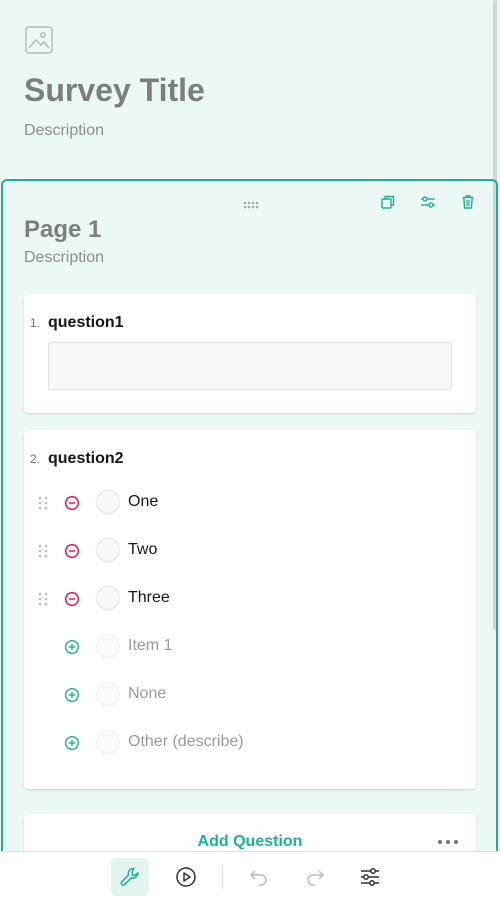 The image size is (500, 900). I want to click on question1-text-input, so click(250, 366).